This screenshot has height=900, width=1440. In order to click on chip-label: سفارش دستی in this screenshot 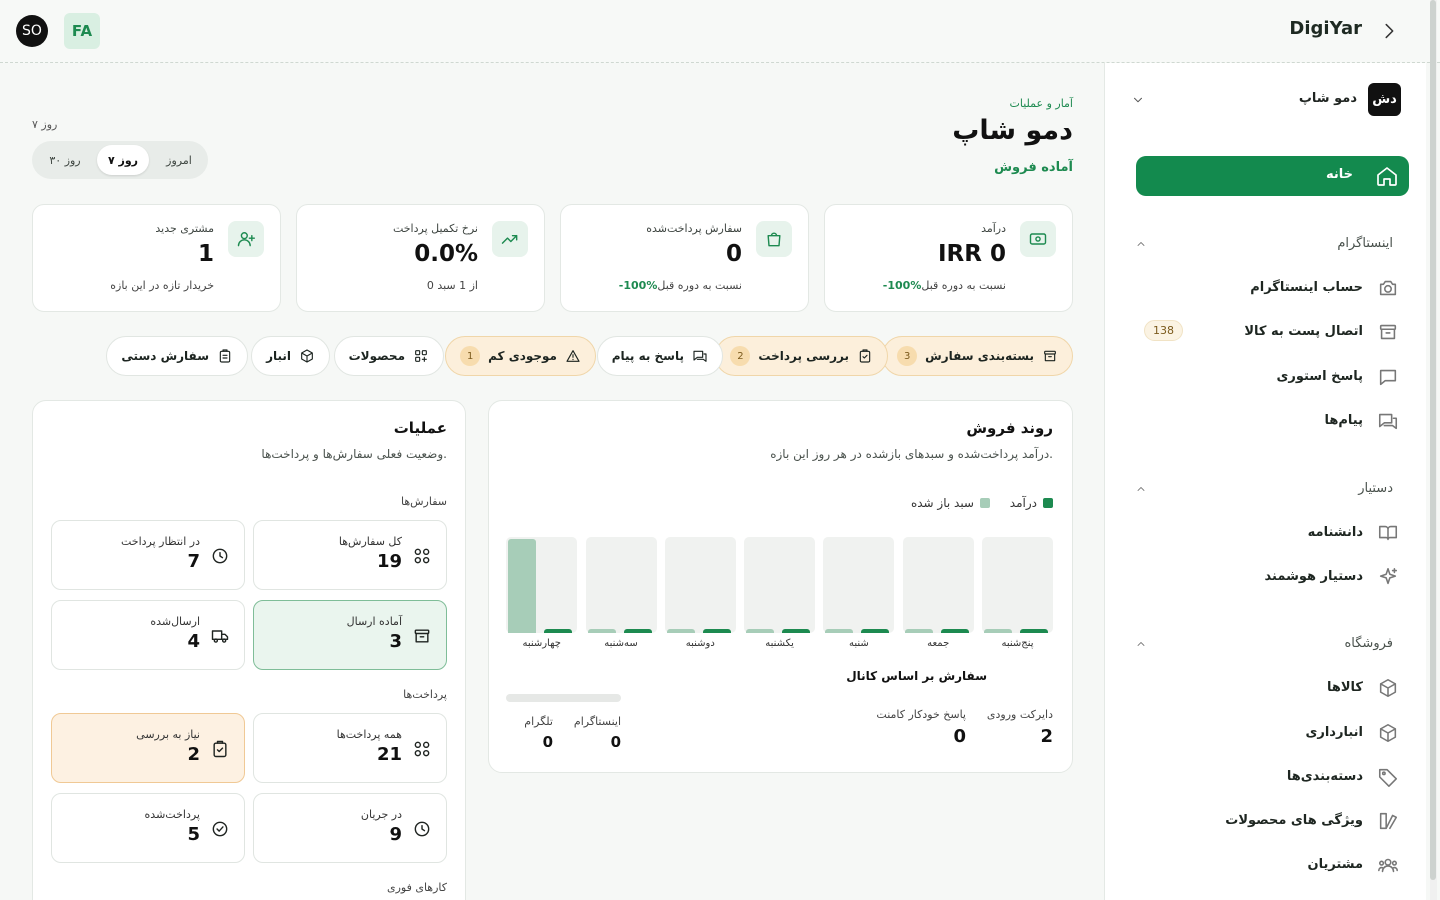, I will do `click(165, 356)`.